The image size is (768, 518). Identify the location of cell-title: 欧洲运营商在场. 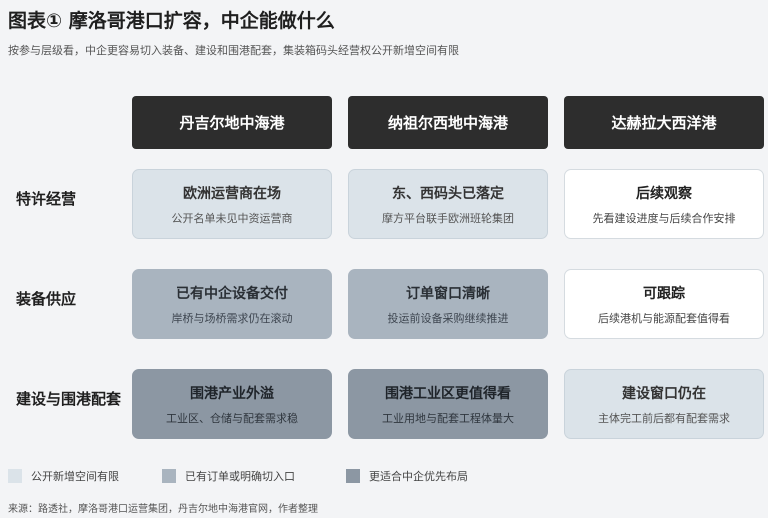
(232, 193).